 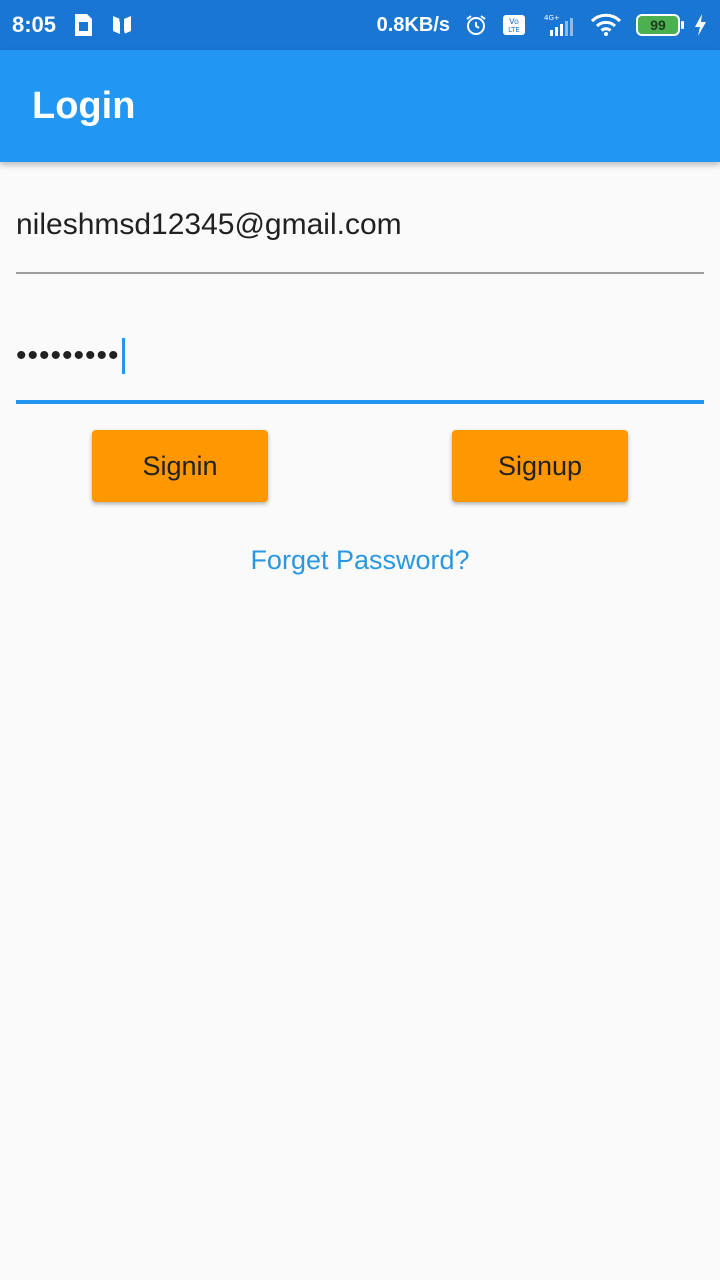 What do you see at coordinates (122, 25) in the screenshot?
I see `n-notification-icon` at bounding box center [122, 25].